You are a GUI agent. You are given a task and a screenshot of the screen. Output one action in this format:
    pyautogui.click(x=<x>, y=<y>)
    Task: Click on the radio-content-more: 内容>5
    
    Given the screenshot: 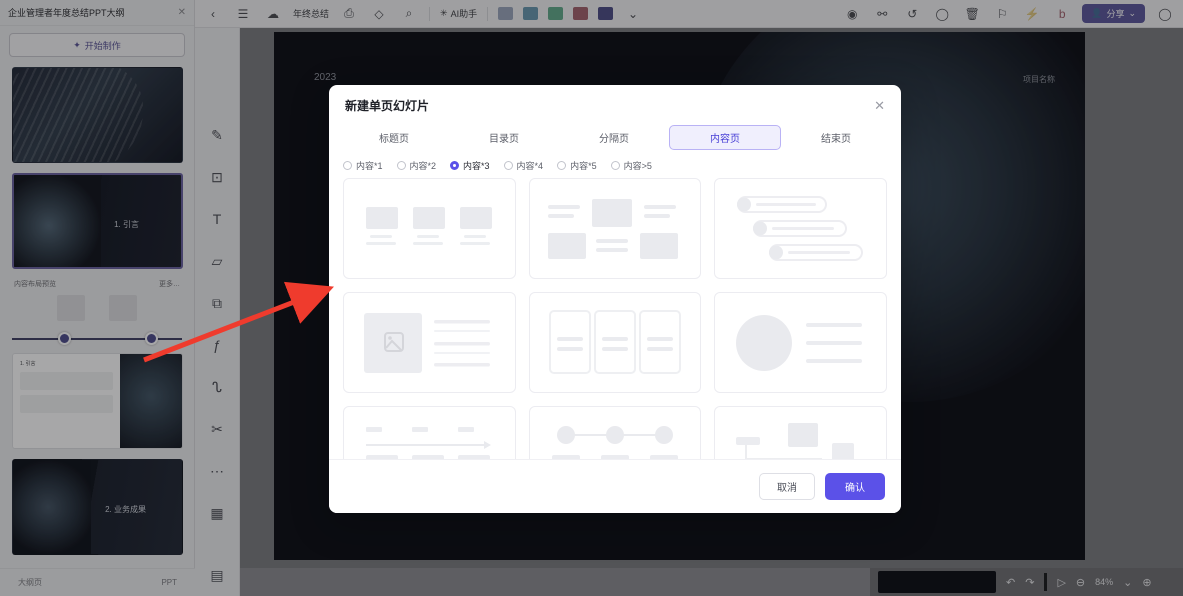 What is the action you would take?
    pyautogui.click(x=631, y=165)
    